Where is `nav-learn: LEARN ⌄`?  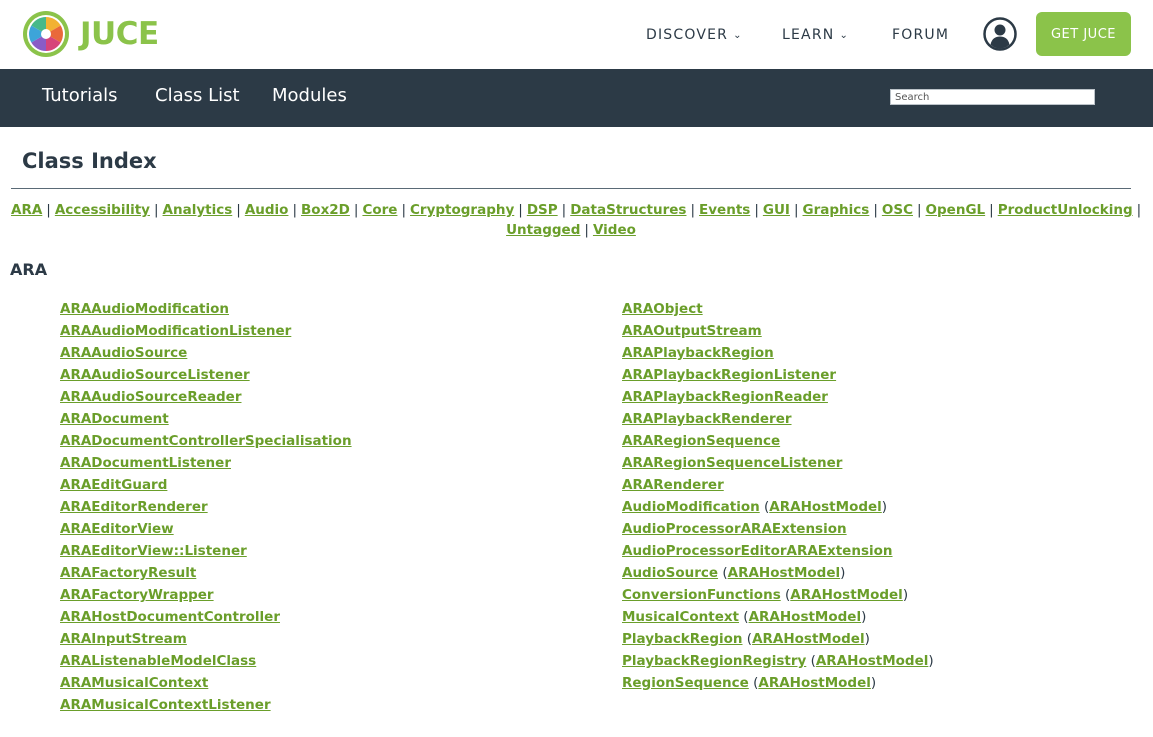 nav-learn: LEARN ⌄ is located at coordinates (815, 34).